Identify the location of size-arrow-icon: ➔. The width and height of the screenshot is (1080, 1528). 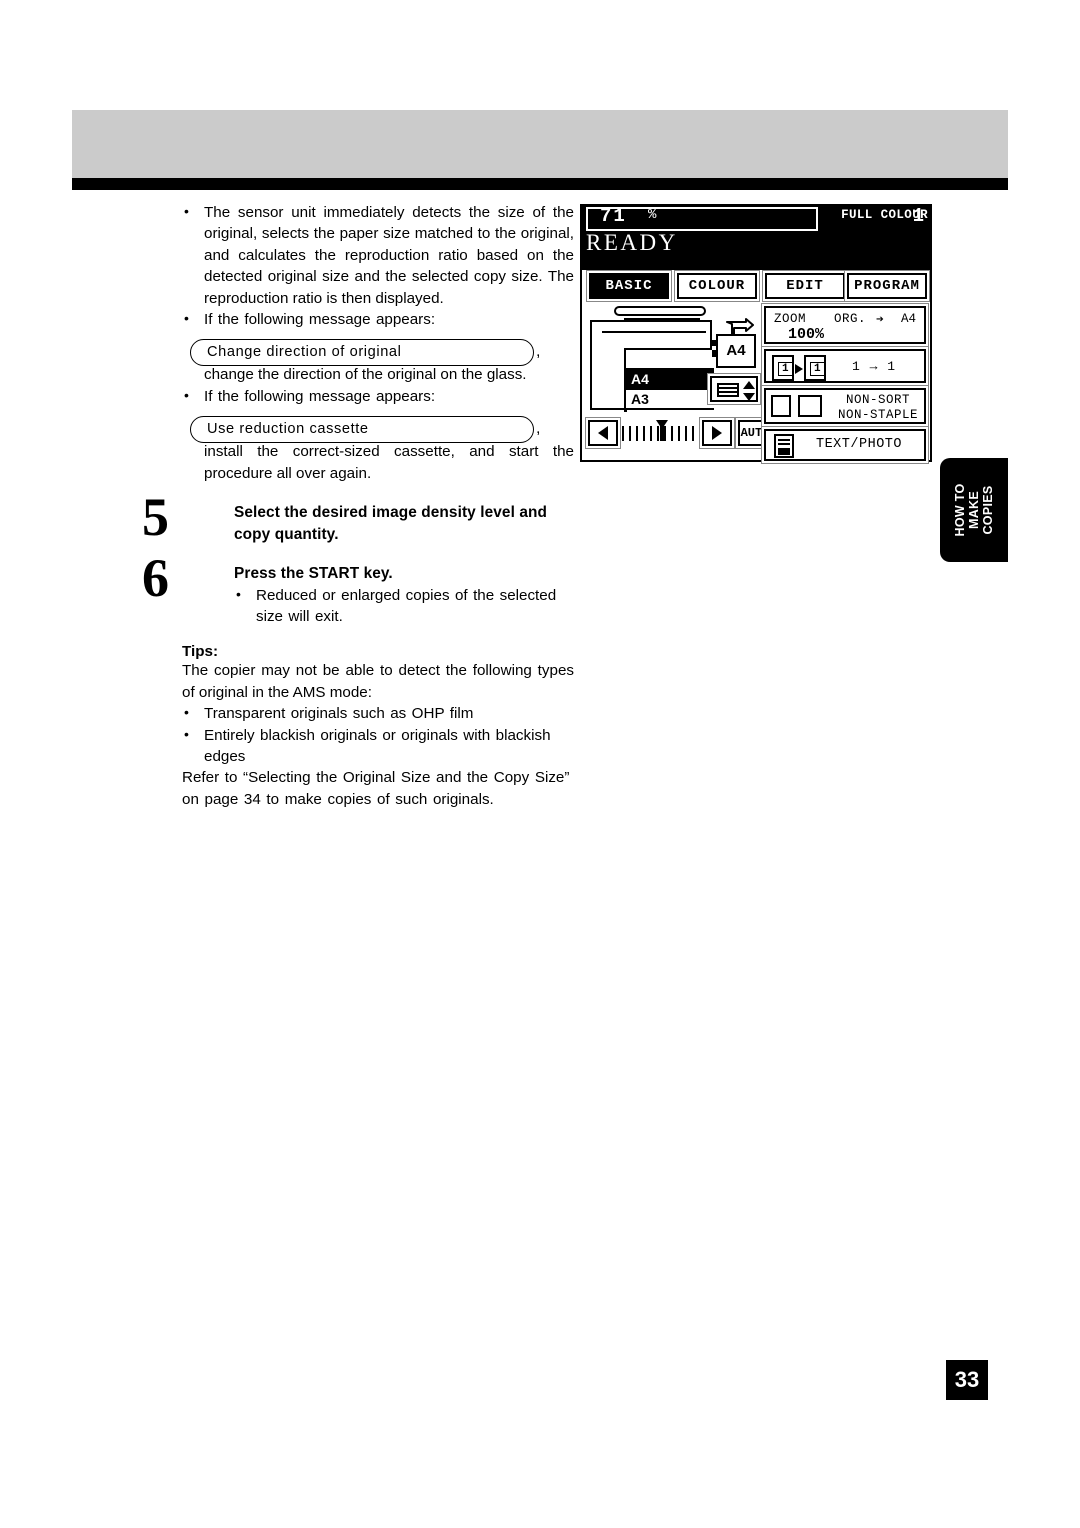
(880, 319).